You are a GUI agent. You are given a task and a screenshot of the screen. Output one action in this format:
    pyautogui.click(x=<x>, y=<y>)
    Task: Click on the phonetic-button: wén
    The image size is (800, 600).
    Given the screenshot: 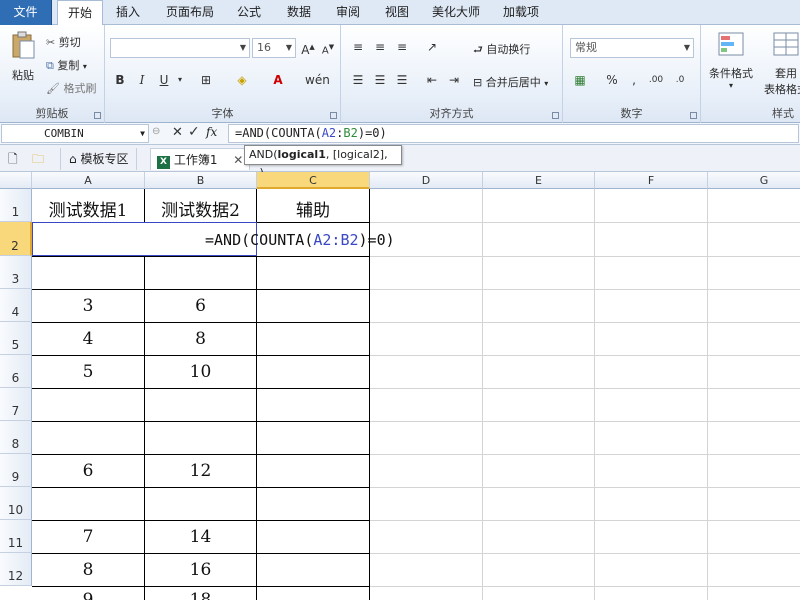 What is the action you would take?
    pyautogui.click(x=317, y=80)
    